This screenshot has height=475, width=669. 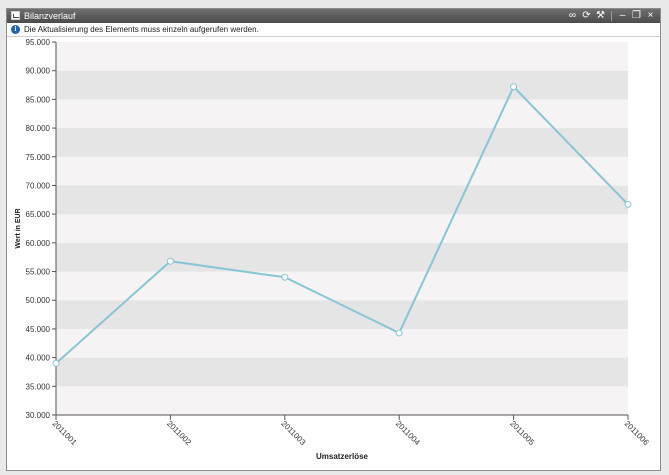 What do you see at coordinates (38, 99) in the screenshot?
I see `y-tick-label: 85.000` at bounding box center [38, 99].